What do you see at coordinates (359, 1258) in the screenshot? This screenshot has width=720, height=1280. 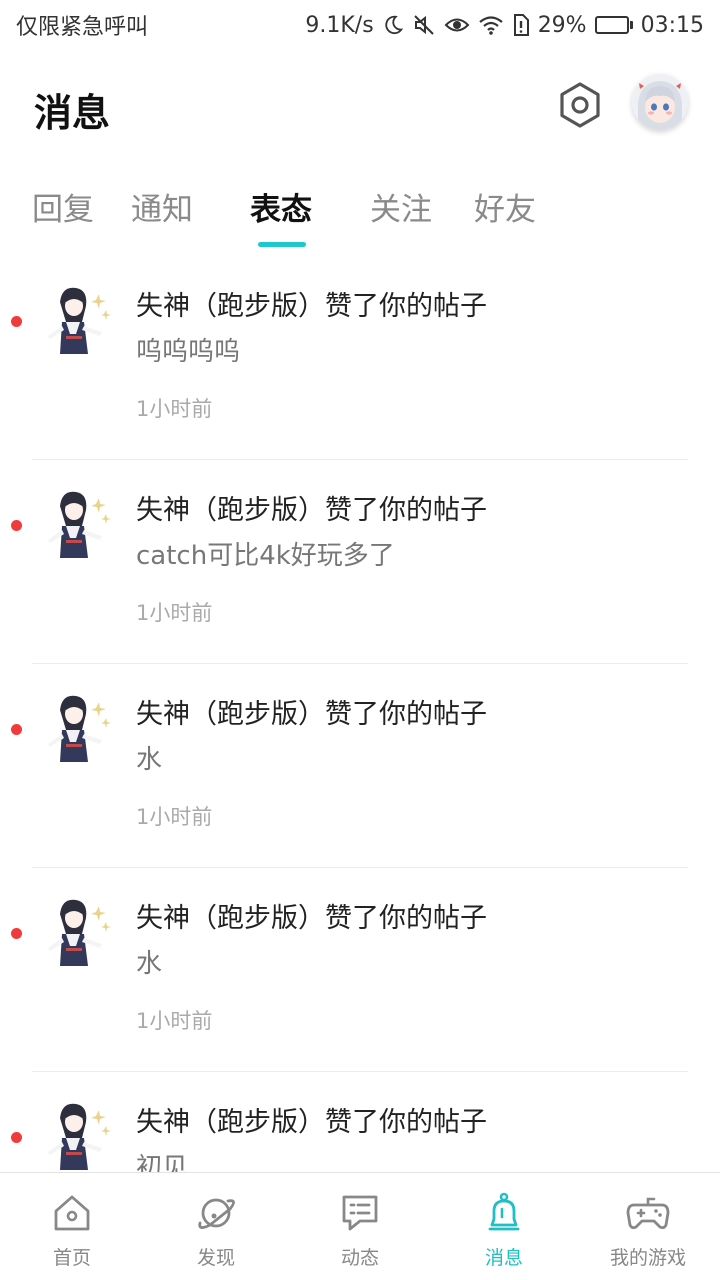 I see `nav-label: 动态` at bounding box center [359, 1258].